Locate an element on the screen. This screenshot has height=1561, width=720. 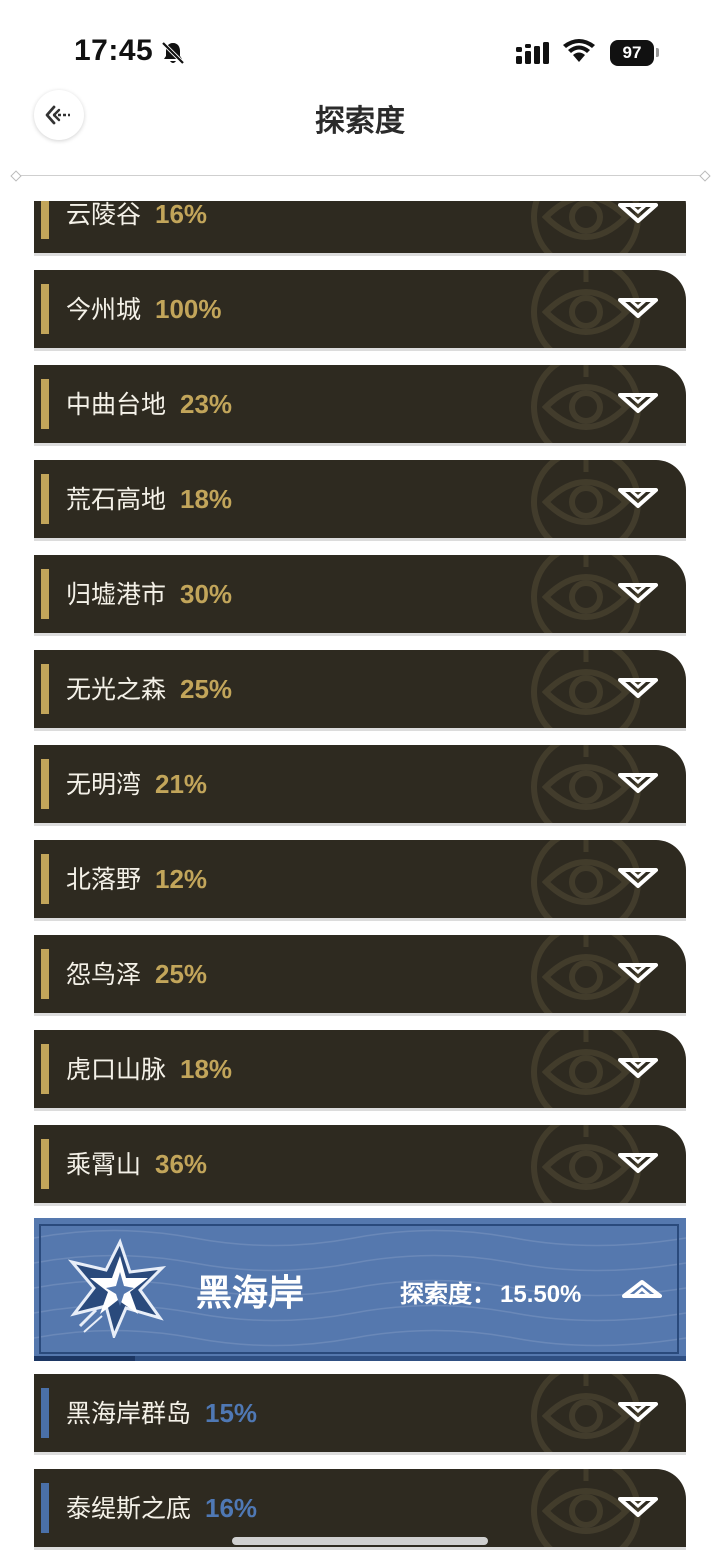
area-percent: 23% is located at coordinates (206, 404).